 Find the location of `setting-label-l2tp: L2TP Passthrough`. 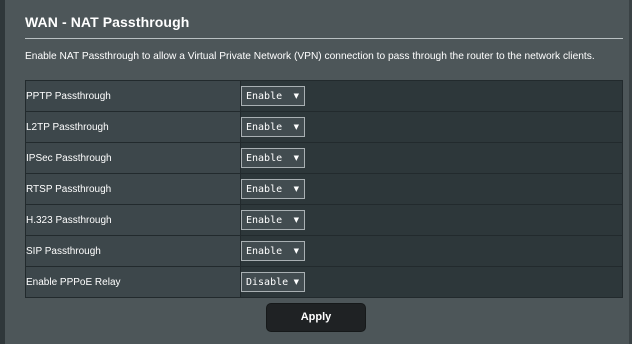

setting-label-l2tp: L2TP Passthrough is located at coordinates (133, 127).